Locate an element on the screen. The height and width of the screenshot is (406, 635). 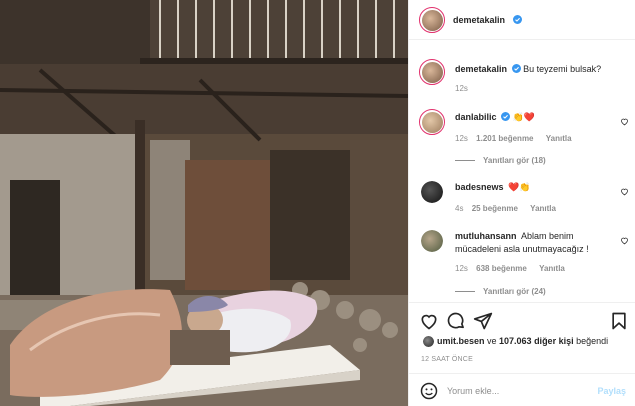
post-header: demetakalin is located at coordinates (522, 20).